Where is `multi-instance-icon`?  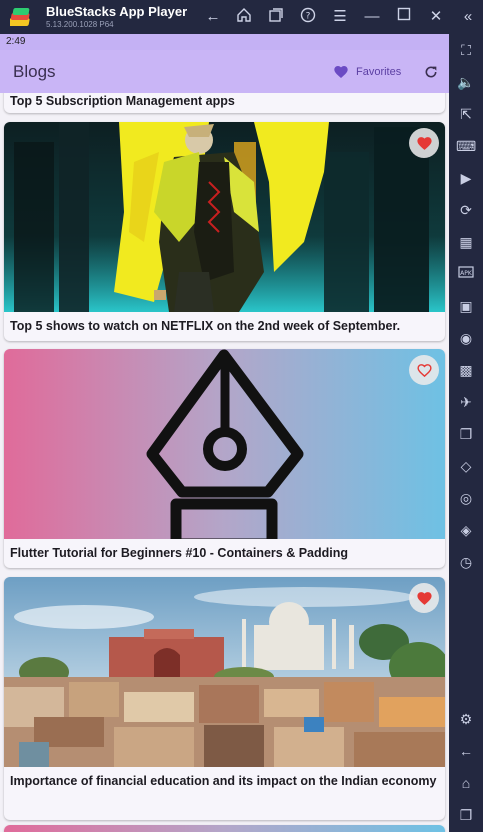 multi-instance-icon is located at coordinates (276, 17).